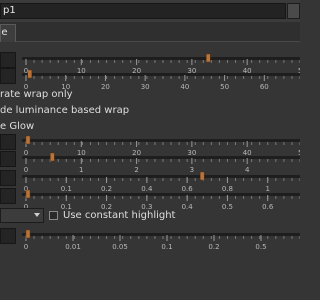  I want to click on slider-tick-label: 30, so click(145, 87).